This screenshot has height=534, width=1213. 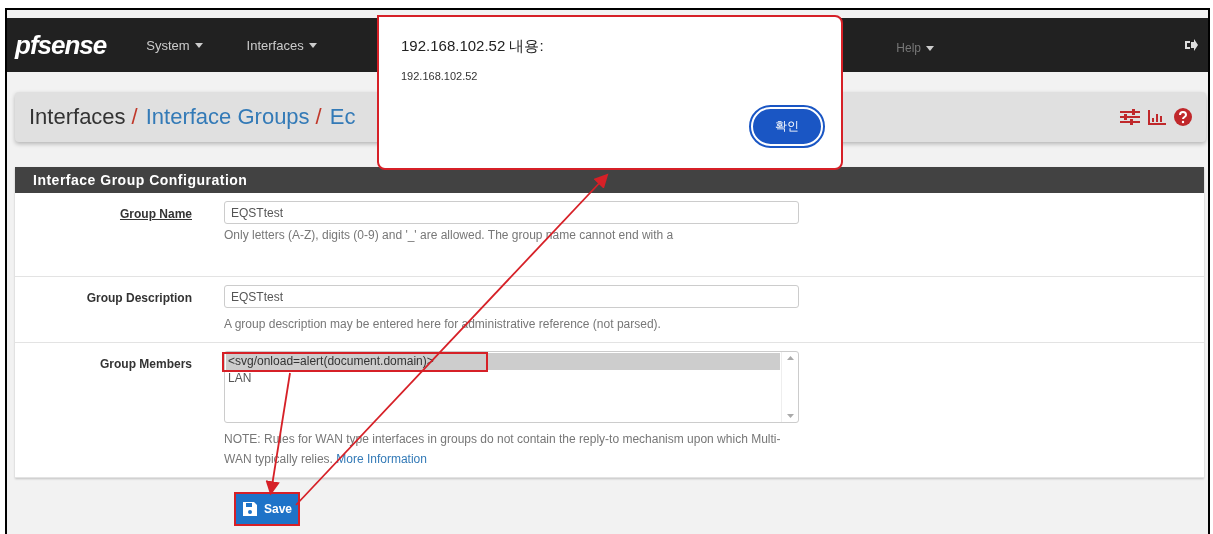 I want to click on field-label: Group Name, so click(x=155, y=214).